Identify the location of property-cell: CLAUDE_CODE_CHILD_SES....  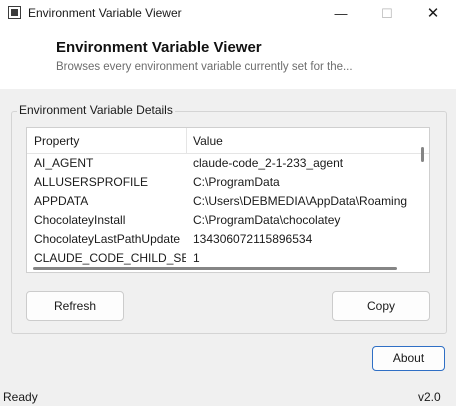
(110, 258).